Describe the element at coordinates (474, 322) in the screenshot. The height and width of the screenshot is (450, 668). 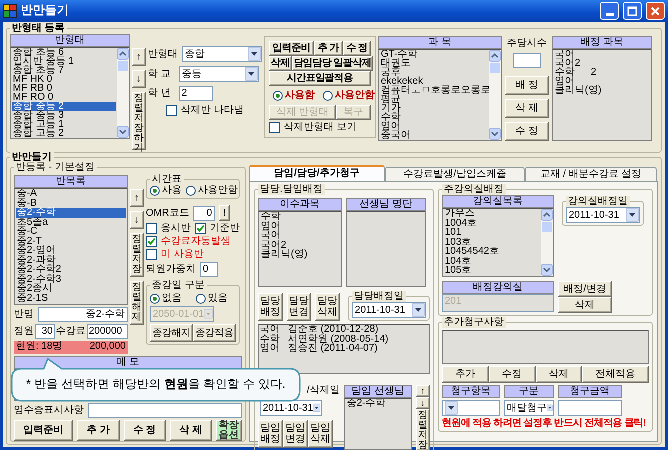
I see `group-title: 추가청구사항` at that location.